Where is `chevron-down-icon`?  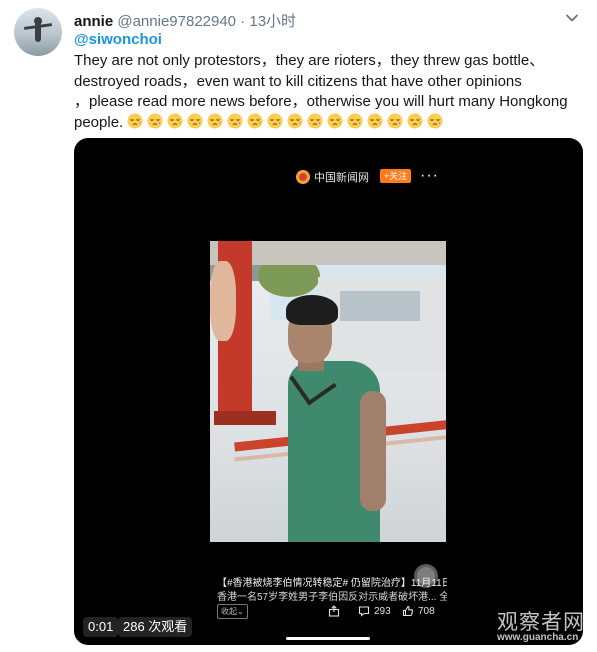 chevron-down-icon is located at coordinates (572, 18).